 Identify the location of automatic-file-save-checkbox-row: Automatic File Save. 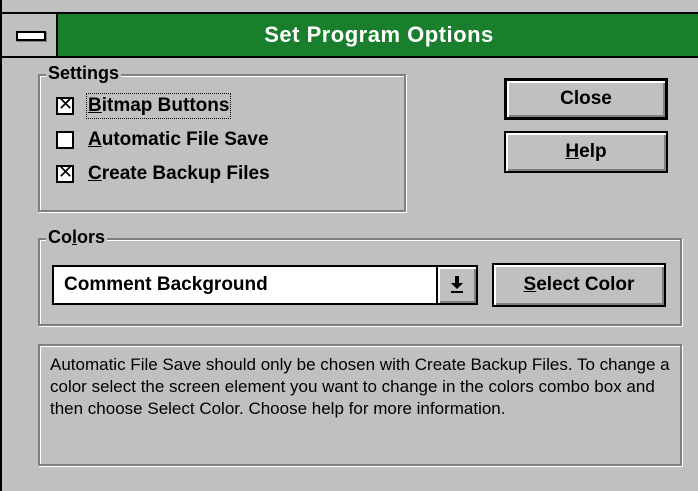
(162, 140).